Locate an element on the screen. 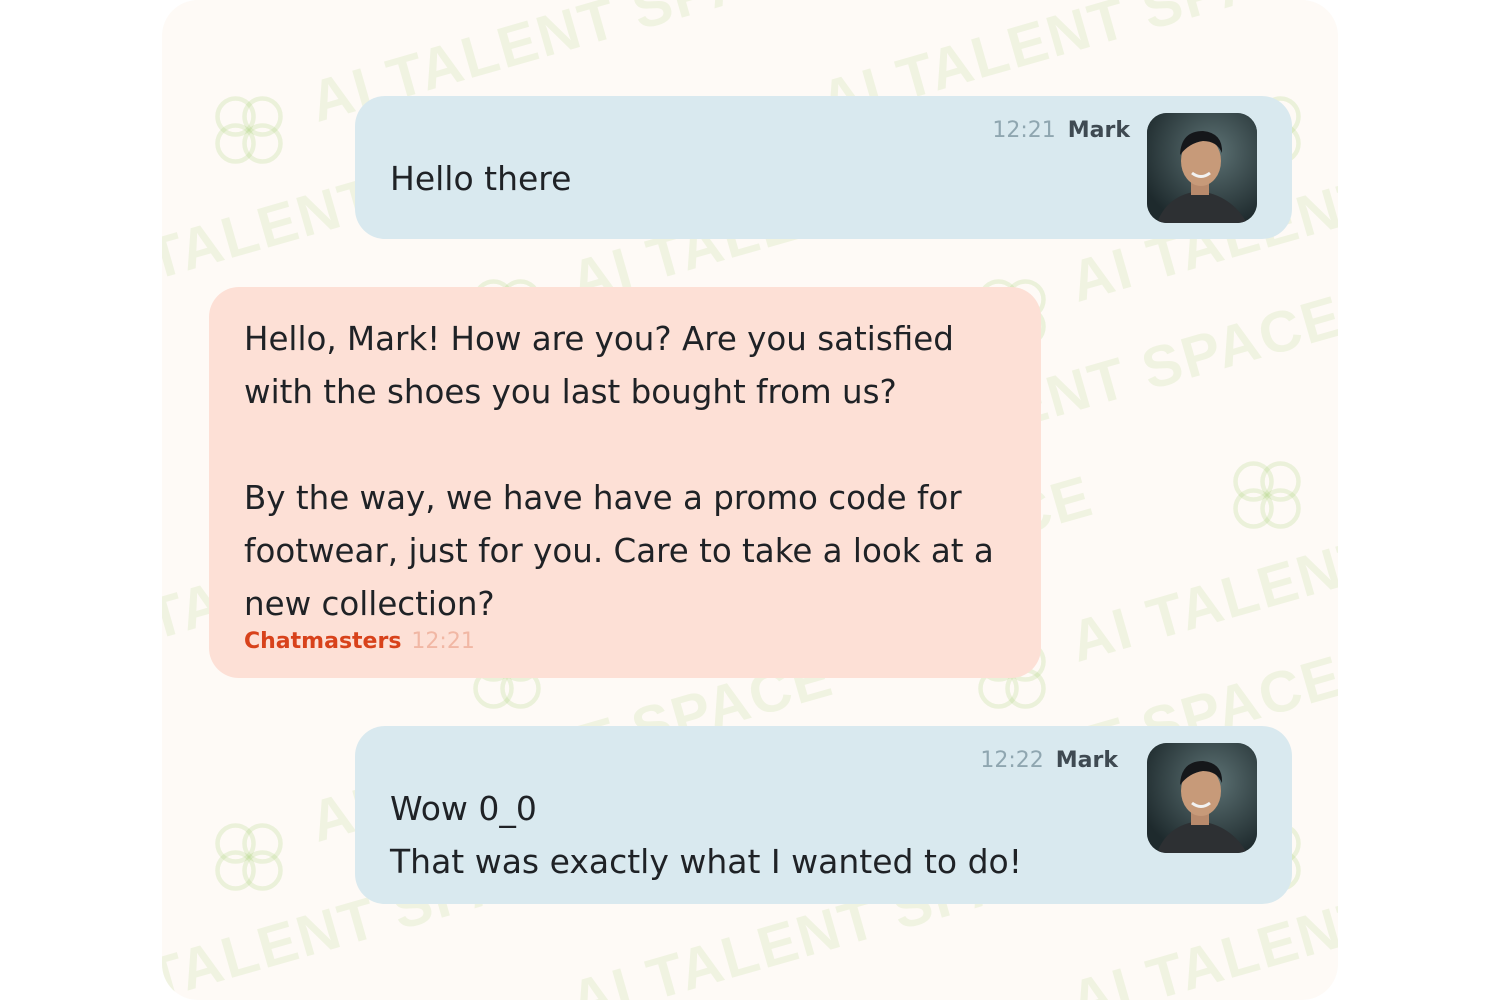 This screenshot has height=1000, width=1500. message-author: Chatmasters is located at coordinates (323, 641).